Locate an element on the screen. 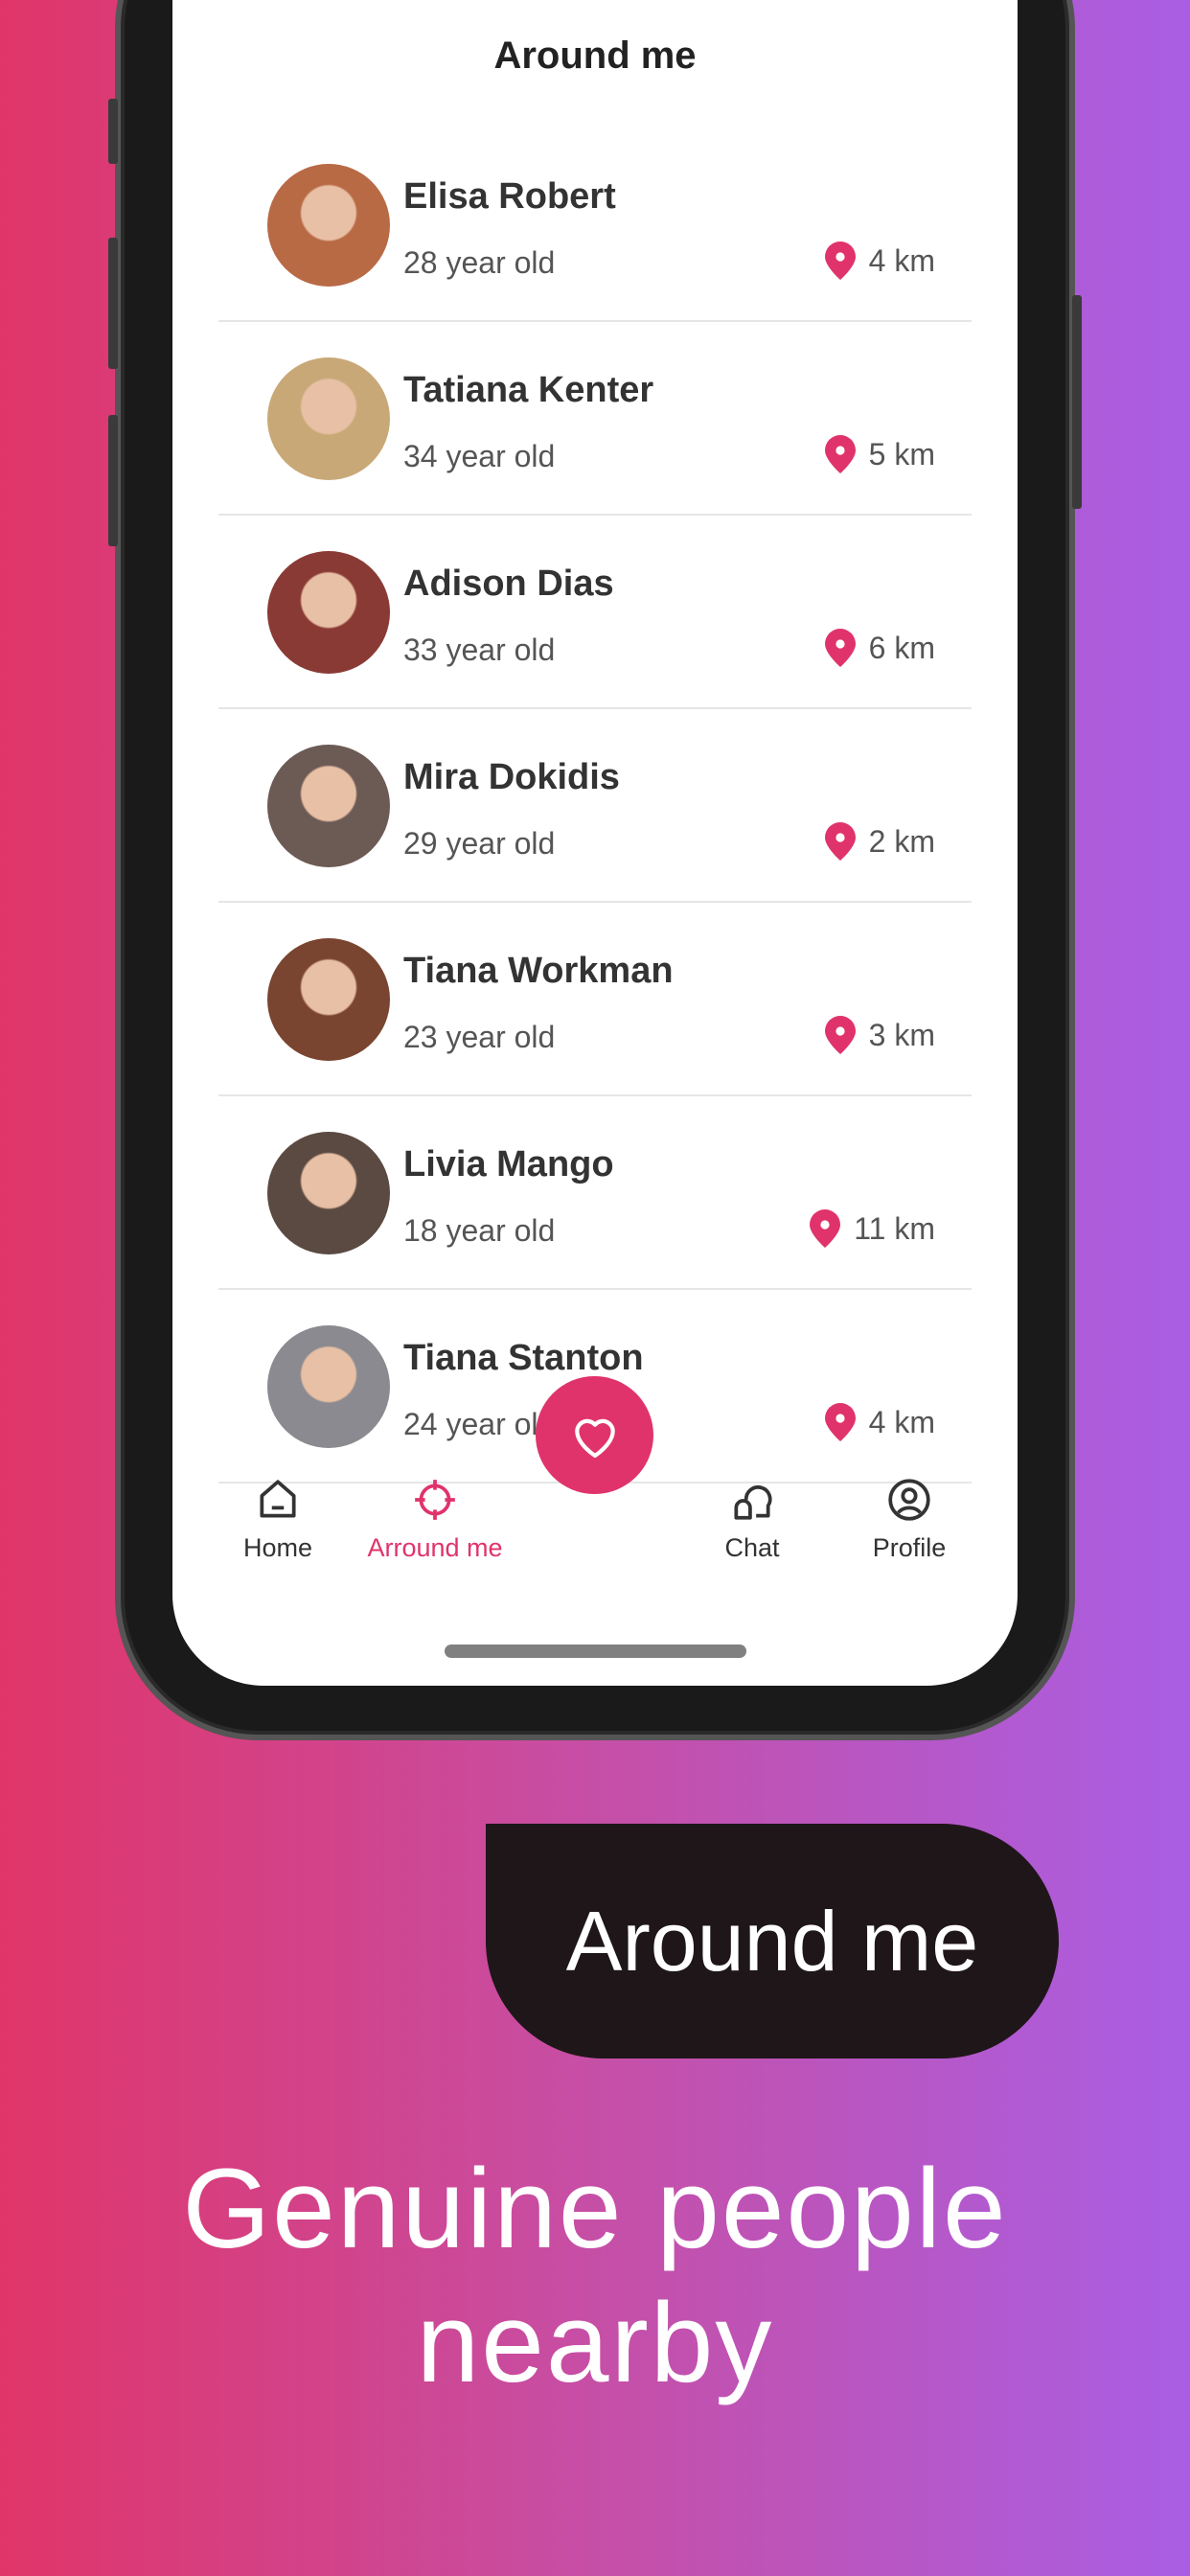 Image resolution: width=1190 pixels, height=2576 pixels. person-age: 29 year old is located at coordinates (480, 843).